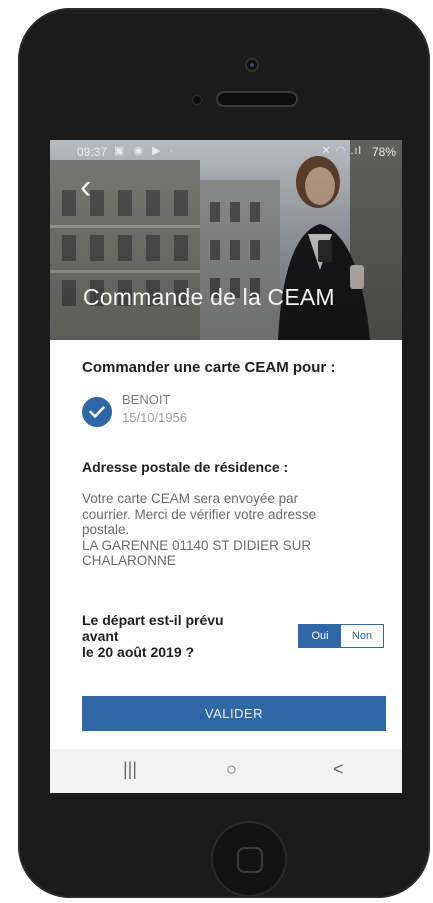  What do you see at coordinates (362, 636) in the screenshot?
I see `toggle-no-option: Non` at bounding box center [362, 636].